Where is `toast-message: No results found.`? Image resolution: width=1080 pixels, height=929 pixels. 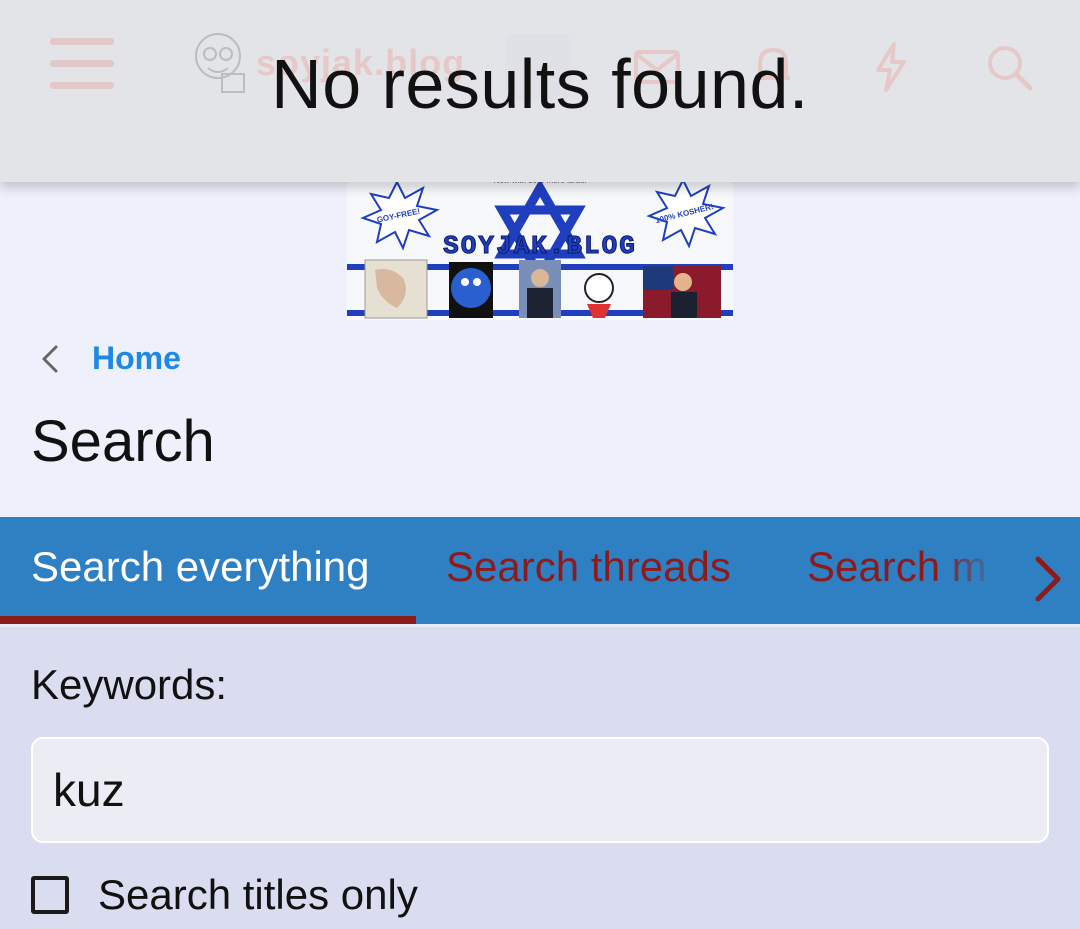
toast-message: No results found. is located at coordinates (540, 84).